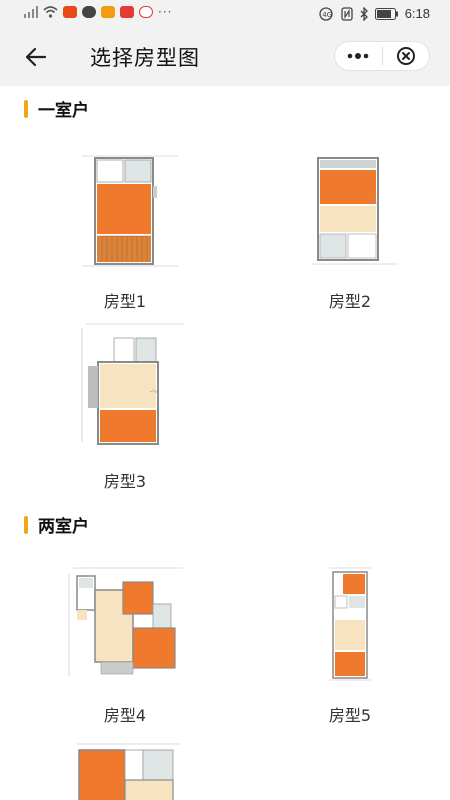  I want to click on weibo-icon, so click(146, 12).